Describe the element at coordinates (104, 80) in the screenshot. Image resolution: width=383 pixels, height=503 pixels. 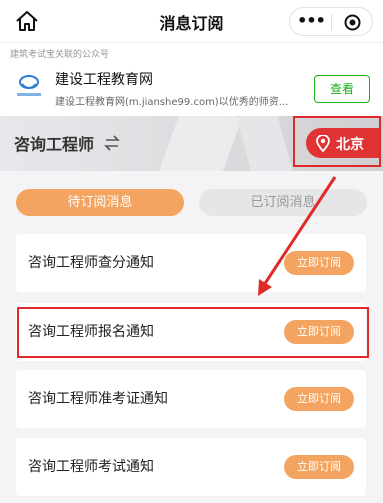
I see `account-name: 建设工程教育网` at that location.